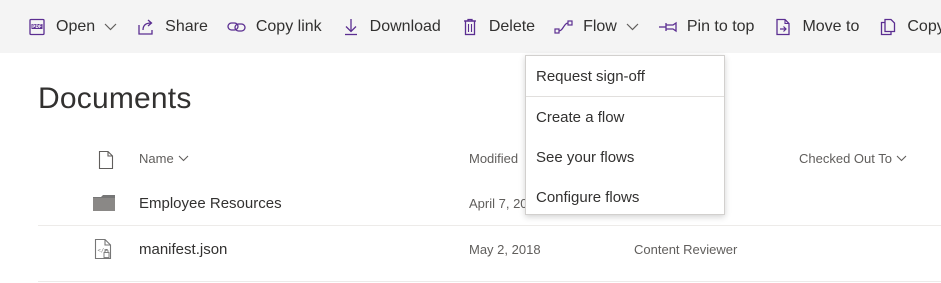 Image resolution: width=941 pixels, height=283 pixels. What do you see at coordinates (104, 203) in the screenshot?
I see `folder-icon` at bounding box center [104, 203].